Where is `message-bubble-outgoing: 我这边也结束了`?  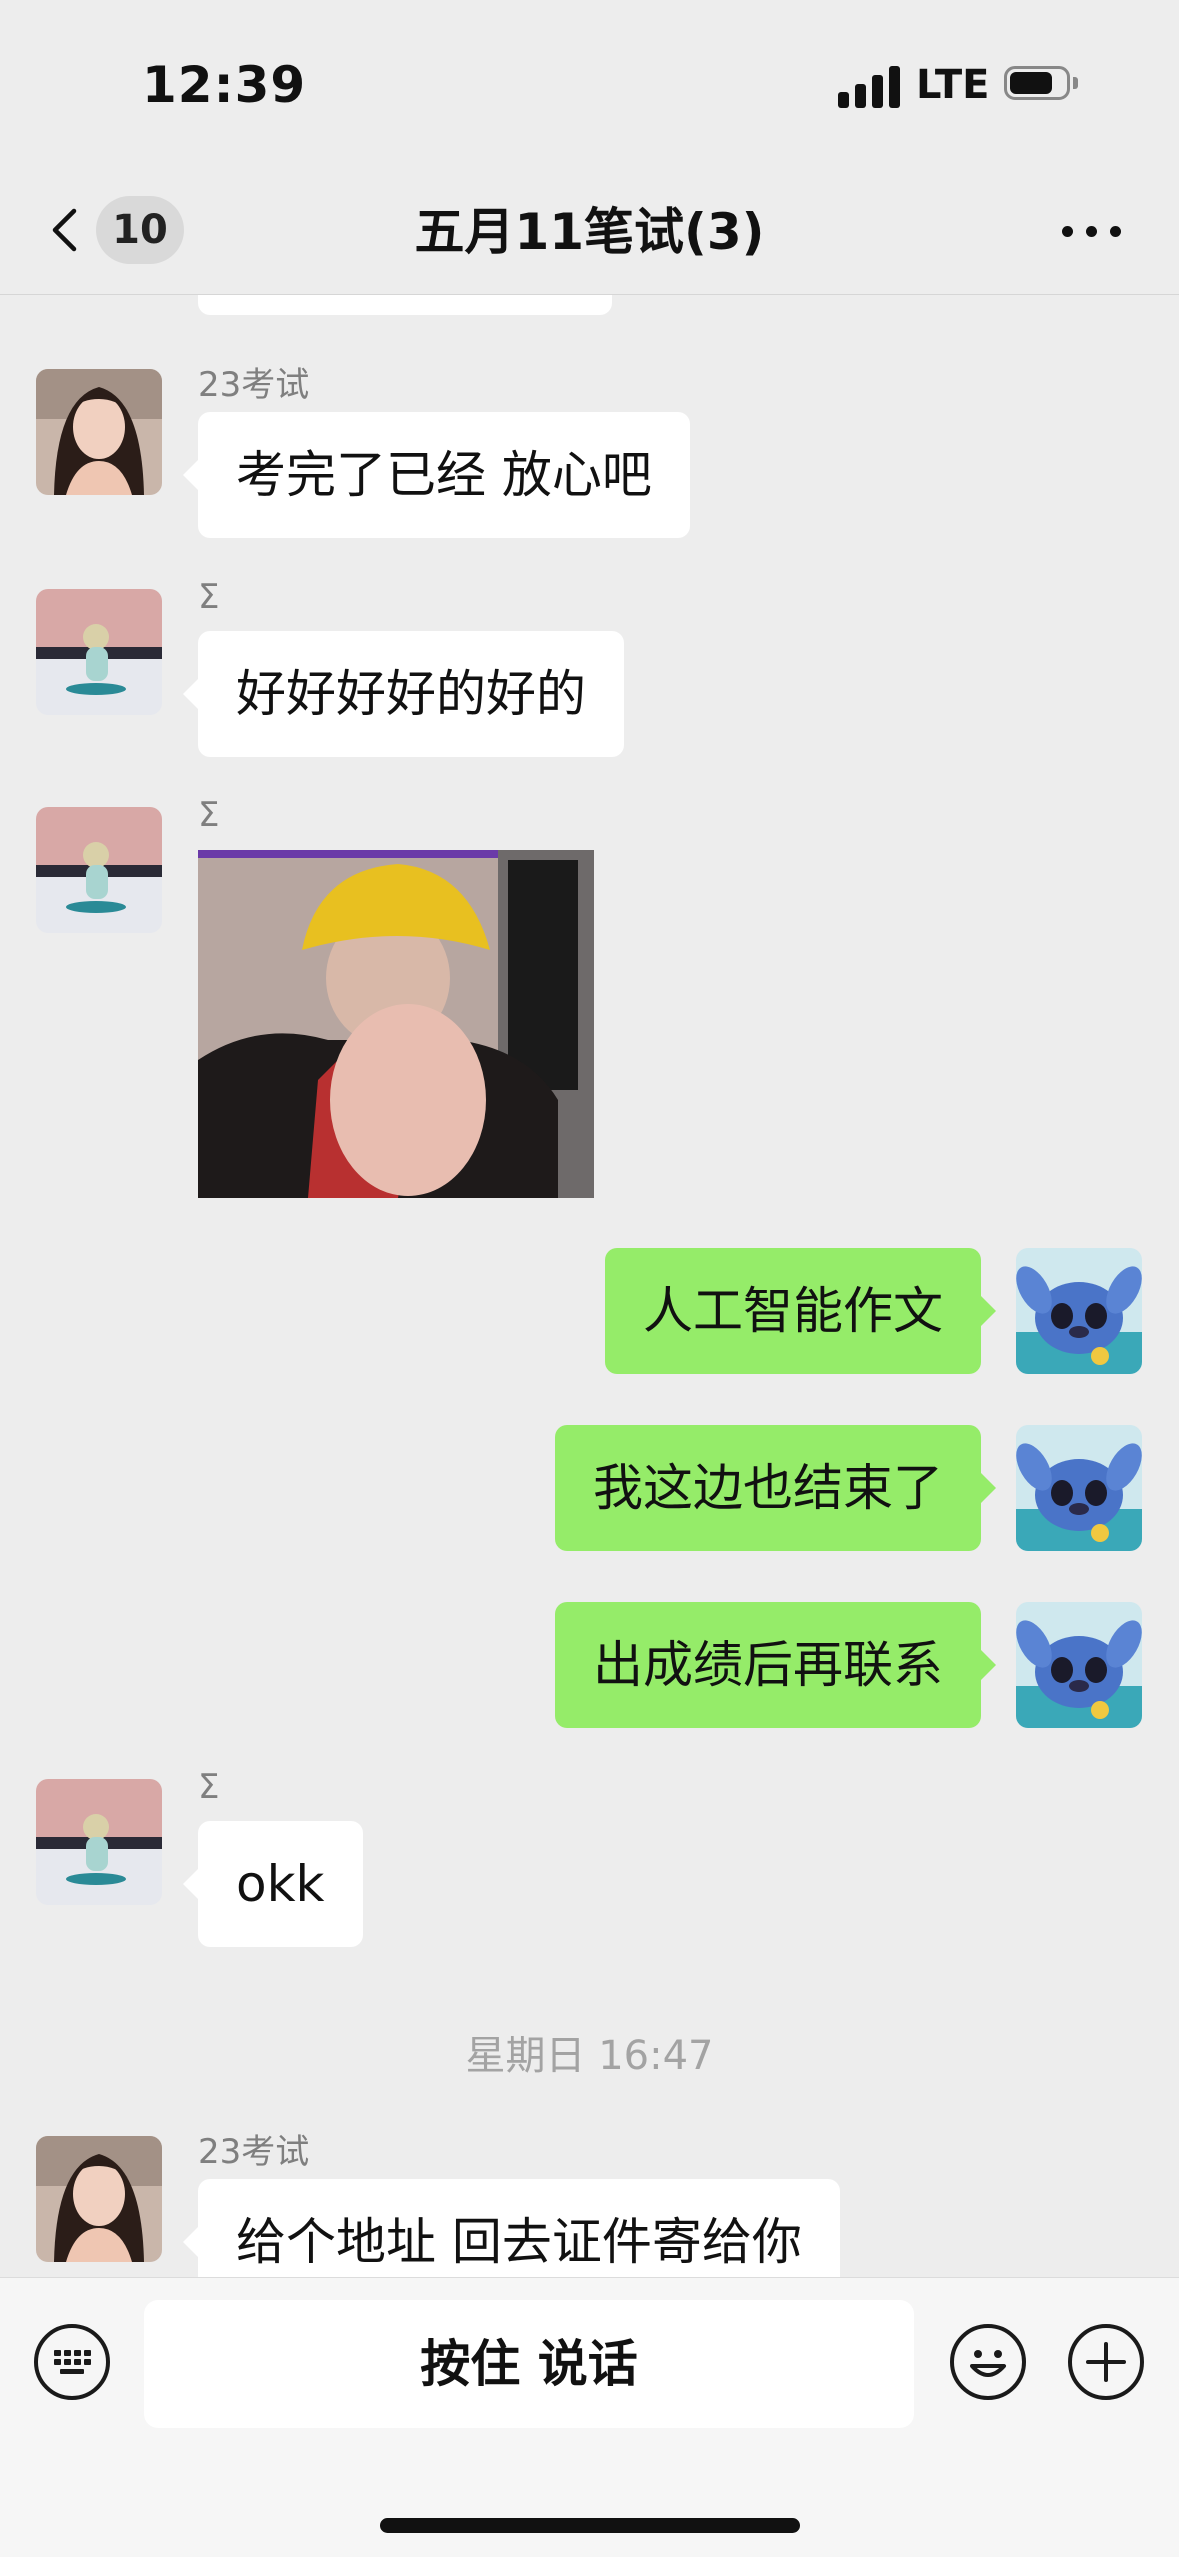
message-bubble-outgoing: 我这边也结束了 is located at coordinates (775, 1488).